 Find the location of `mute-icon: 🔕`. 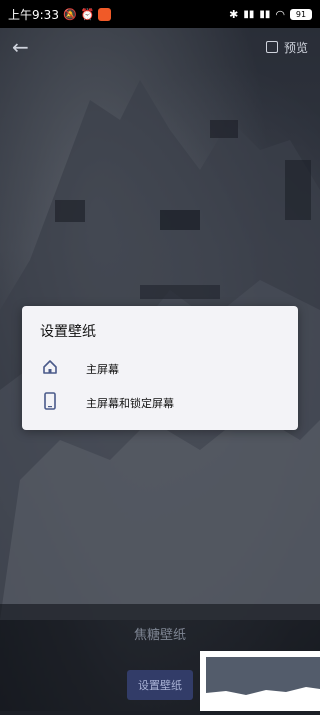

mute-icon: 🔕 is located at coordinates (69, 14).